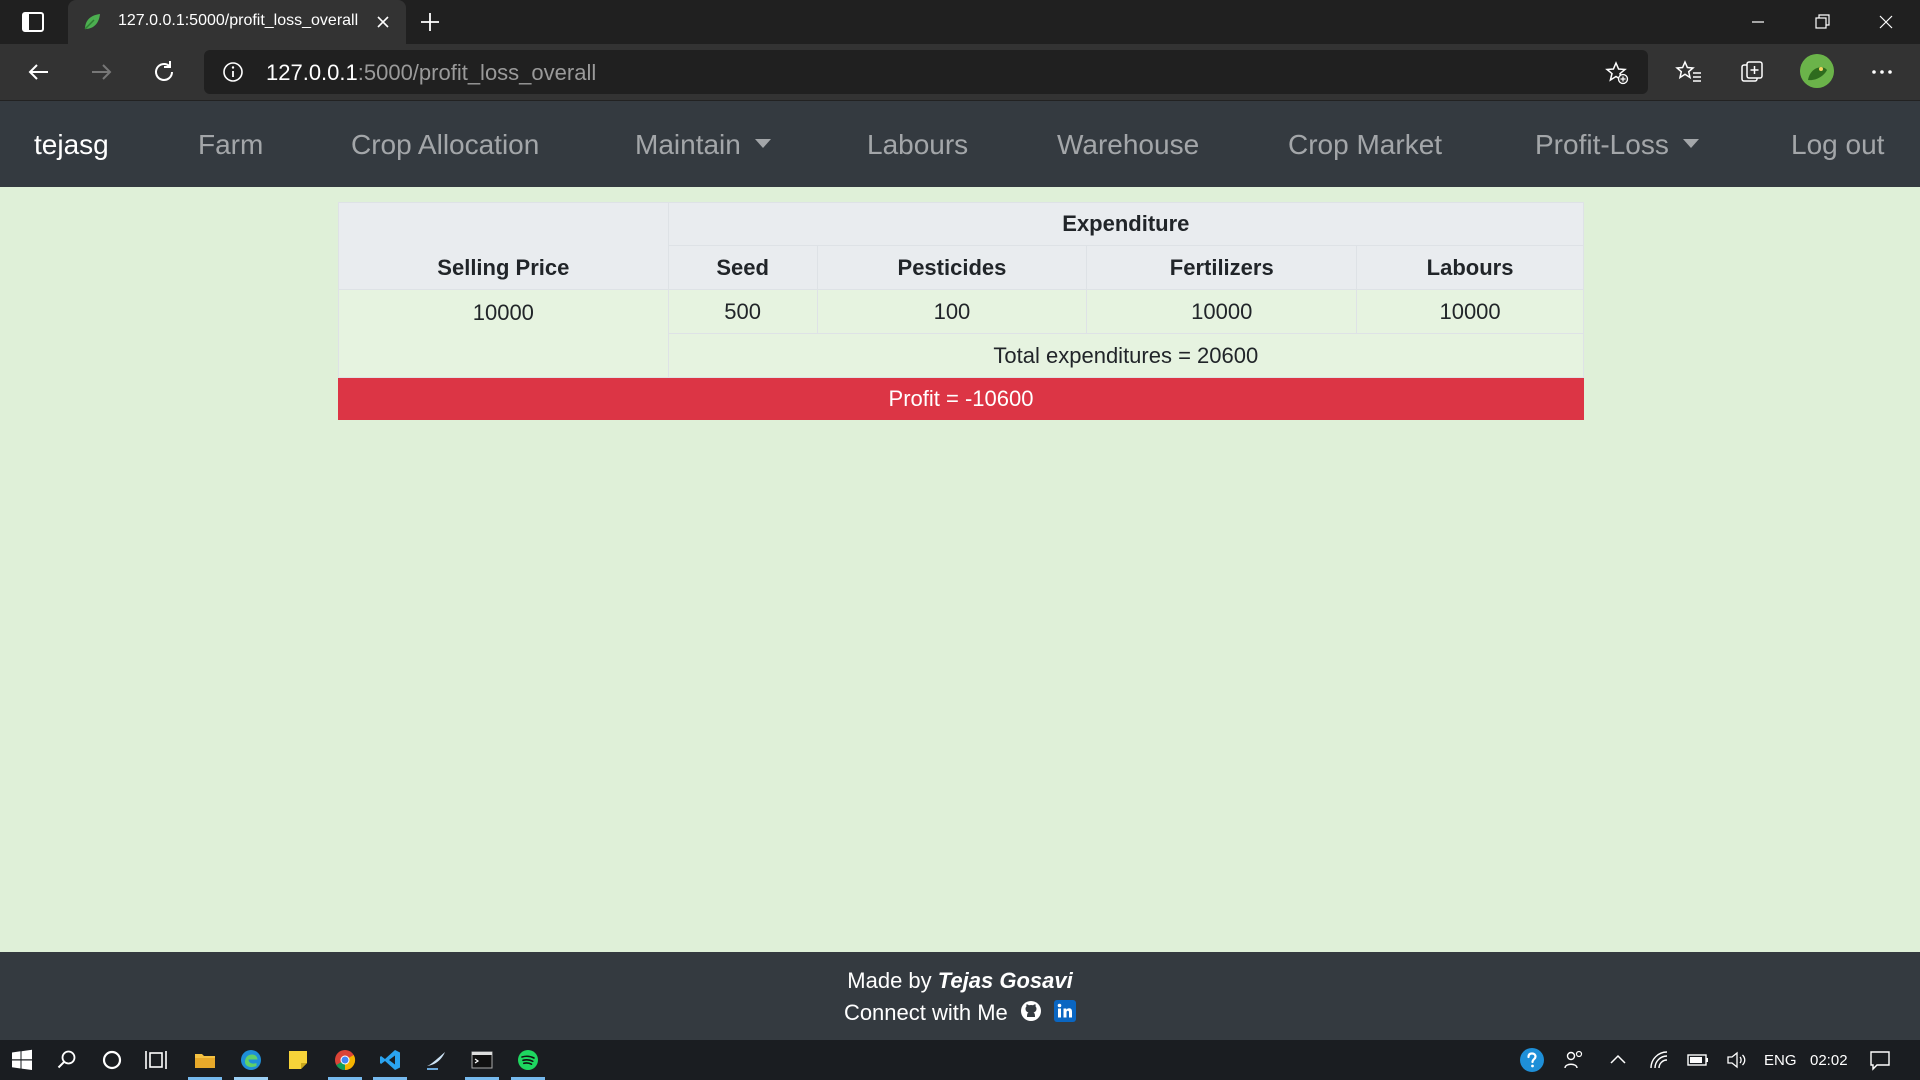 The image size is (1920, 1080). I want to click on minimize-icon, so click(1758, 22).